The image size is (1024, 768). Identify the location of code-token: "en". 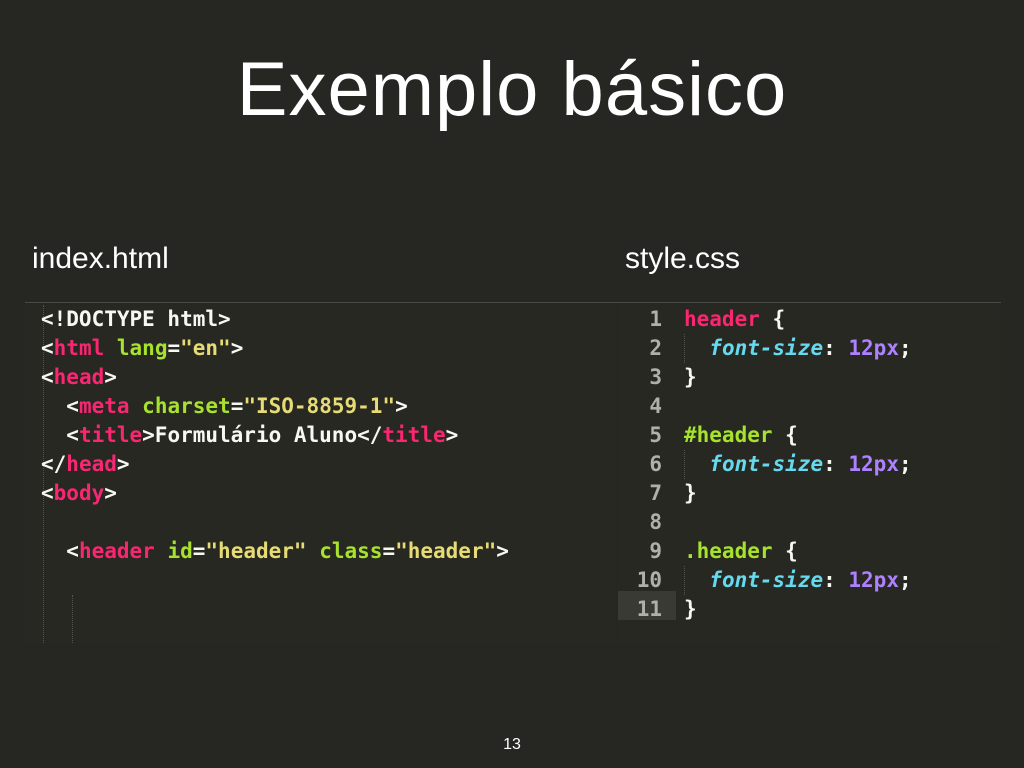
(205, 348).